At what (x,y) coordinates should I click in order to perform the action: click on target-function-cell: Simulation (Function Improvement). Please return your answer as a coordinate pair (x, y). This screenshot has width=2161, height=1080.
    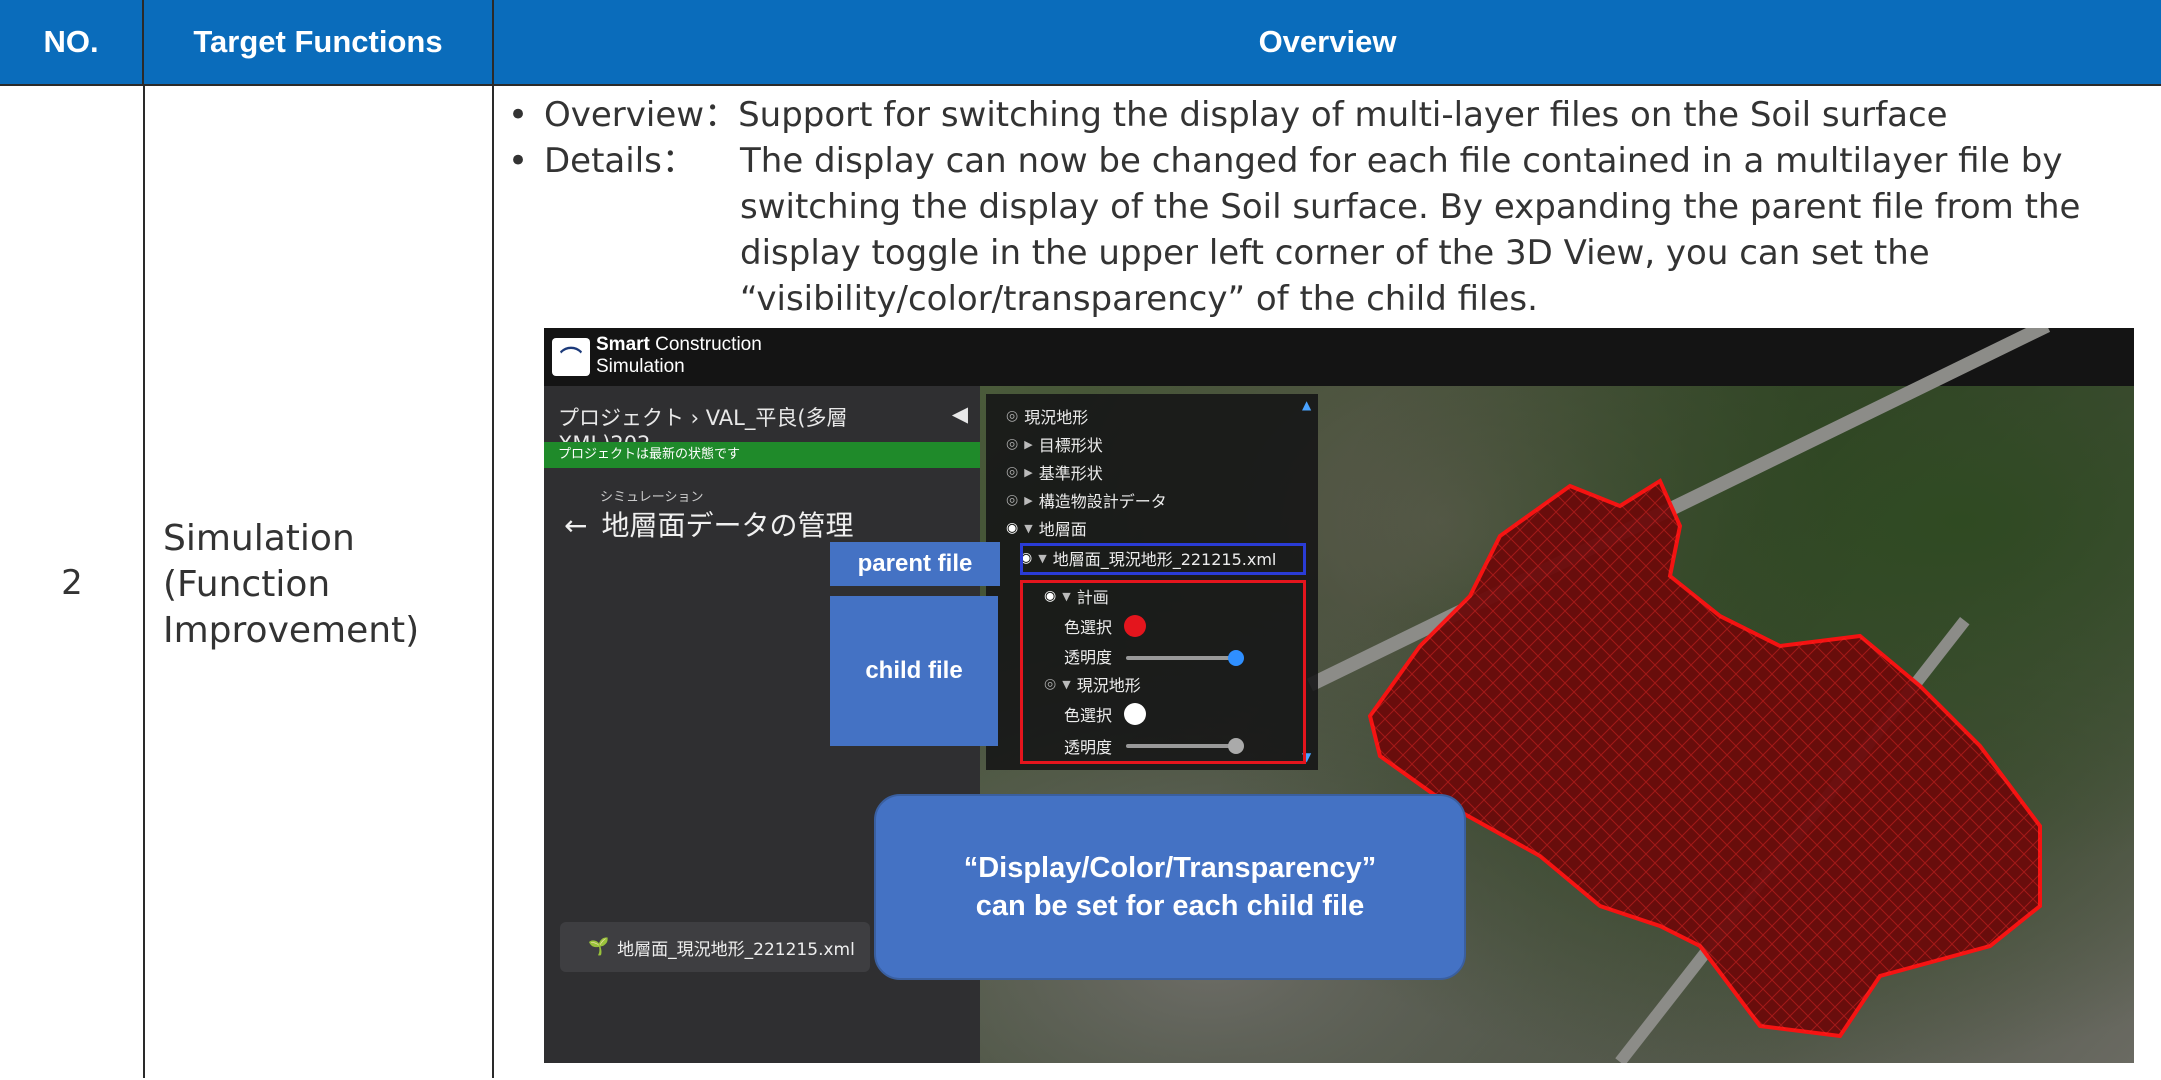
    Looking at the image, I should click on (323, 585).